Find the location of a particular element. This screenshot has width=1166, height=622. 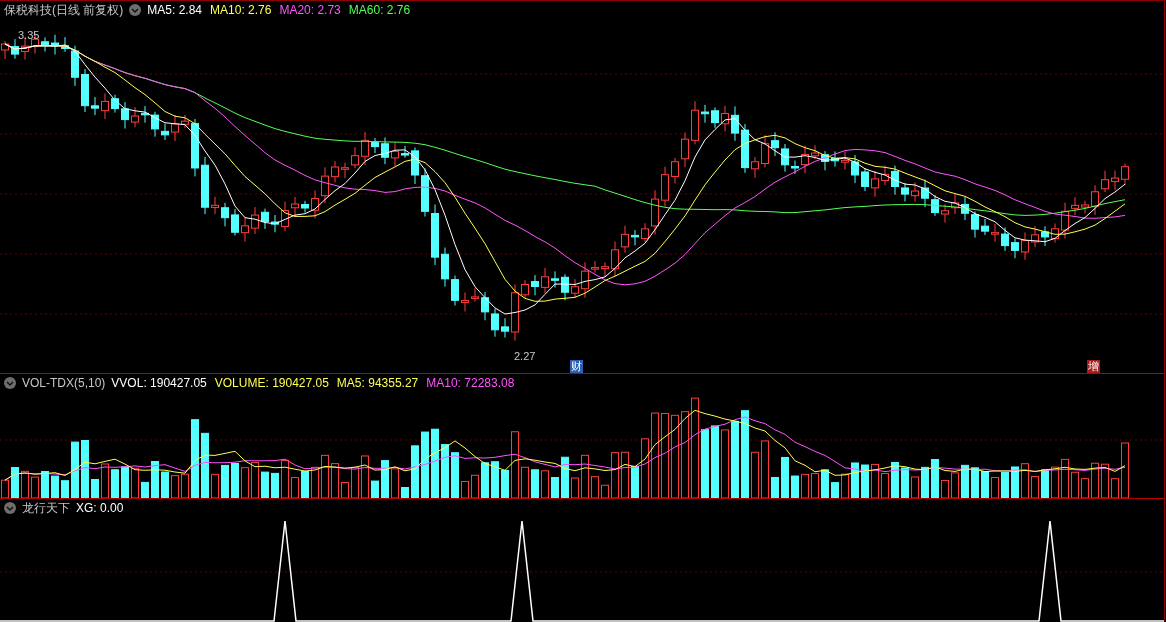

panel-title: 保税科技(日线 前复权) is located at coordinates (64, 10).